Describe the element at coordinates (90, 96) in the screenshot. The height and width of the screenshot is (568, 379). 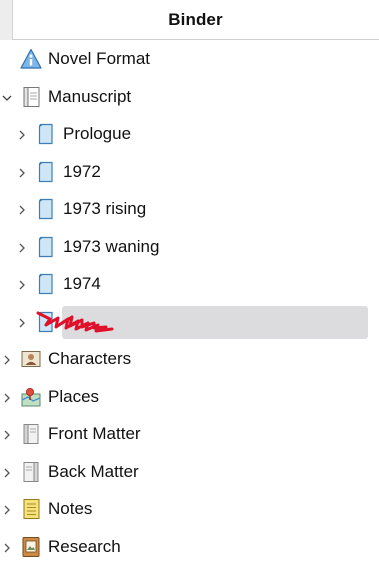
I see `binder-item-label: Manuscript` at that location.